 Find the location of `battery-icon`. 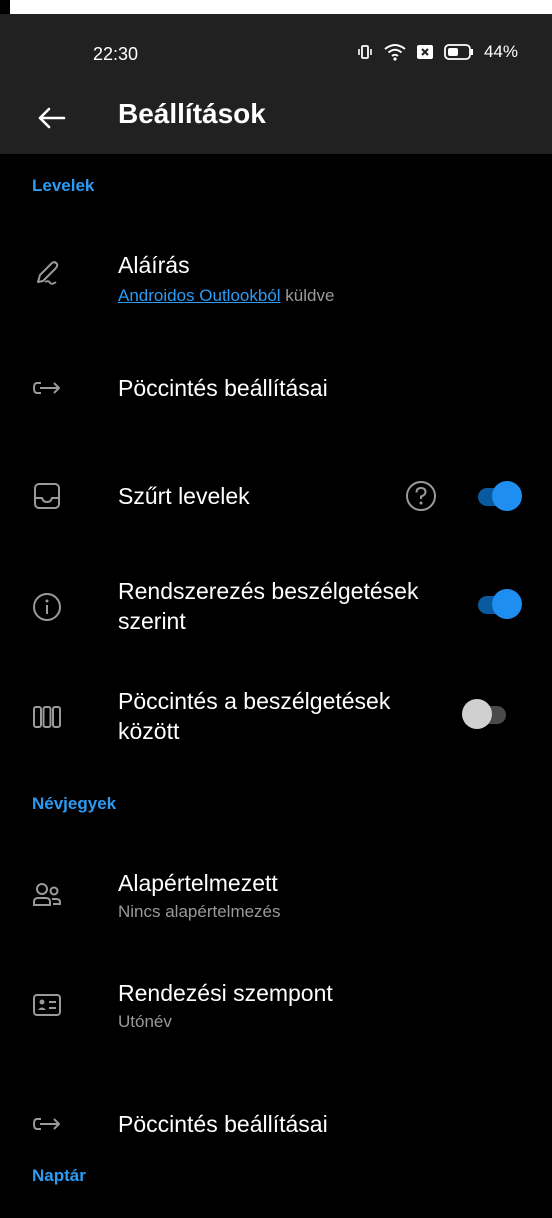

battery-icon is located at coordinates (458, 52).